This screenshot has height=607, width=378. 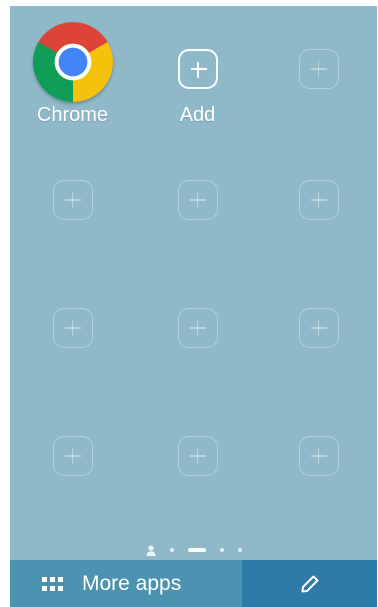 I want to click on page-indicator, so click(x=193, y=550).